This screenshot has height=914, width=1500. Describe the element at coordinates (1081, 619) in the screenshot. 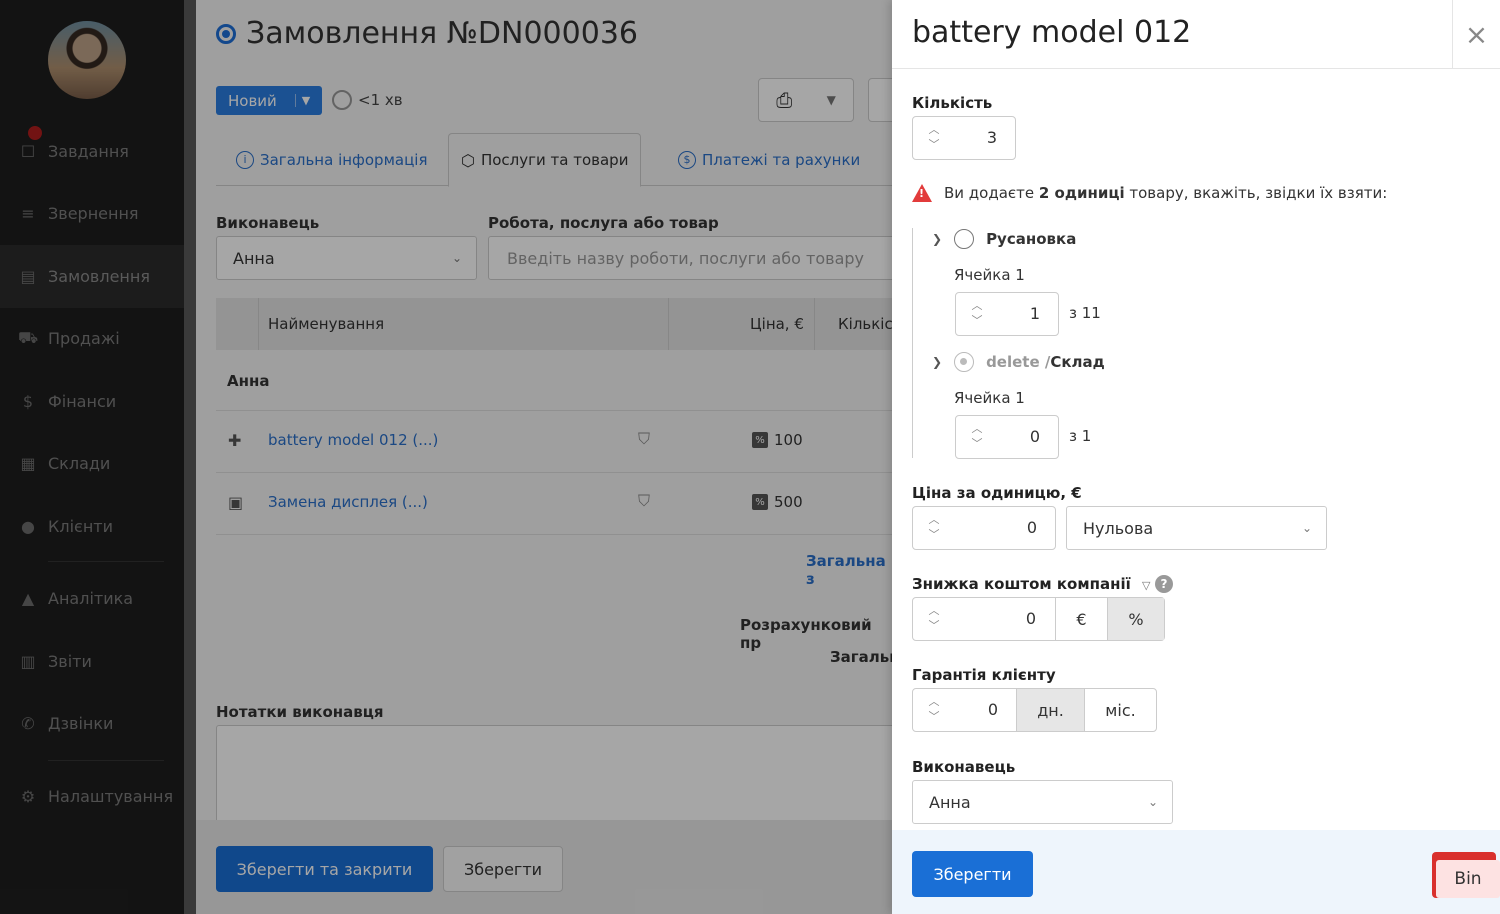

I see `currency-toggle: €` at that location.